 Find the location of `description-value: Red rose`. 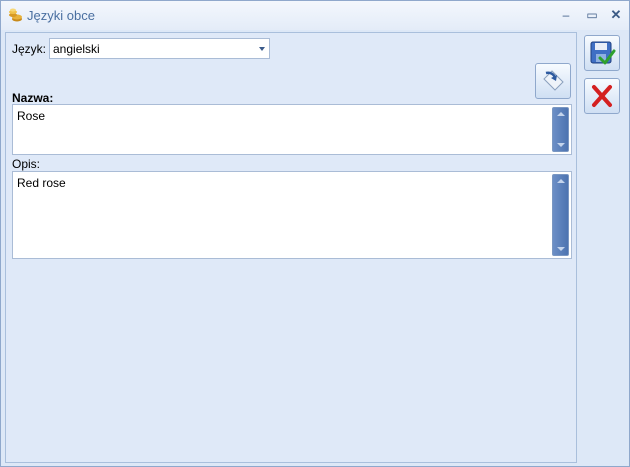

description-value: Red rose is located at coordinates (41, 183).